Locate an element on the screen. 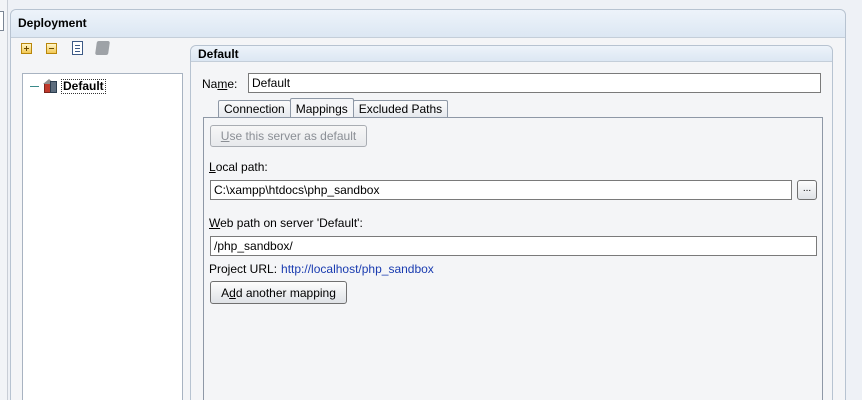 The height and width of the screenshot is (400, 862). local-path-label: Local path: is located at coordinates (238, 167).